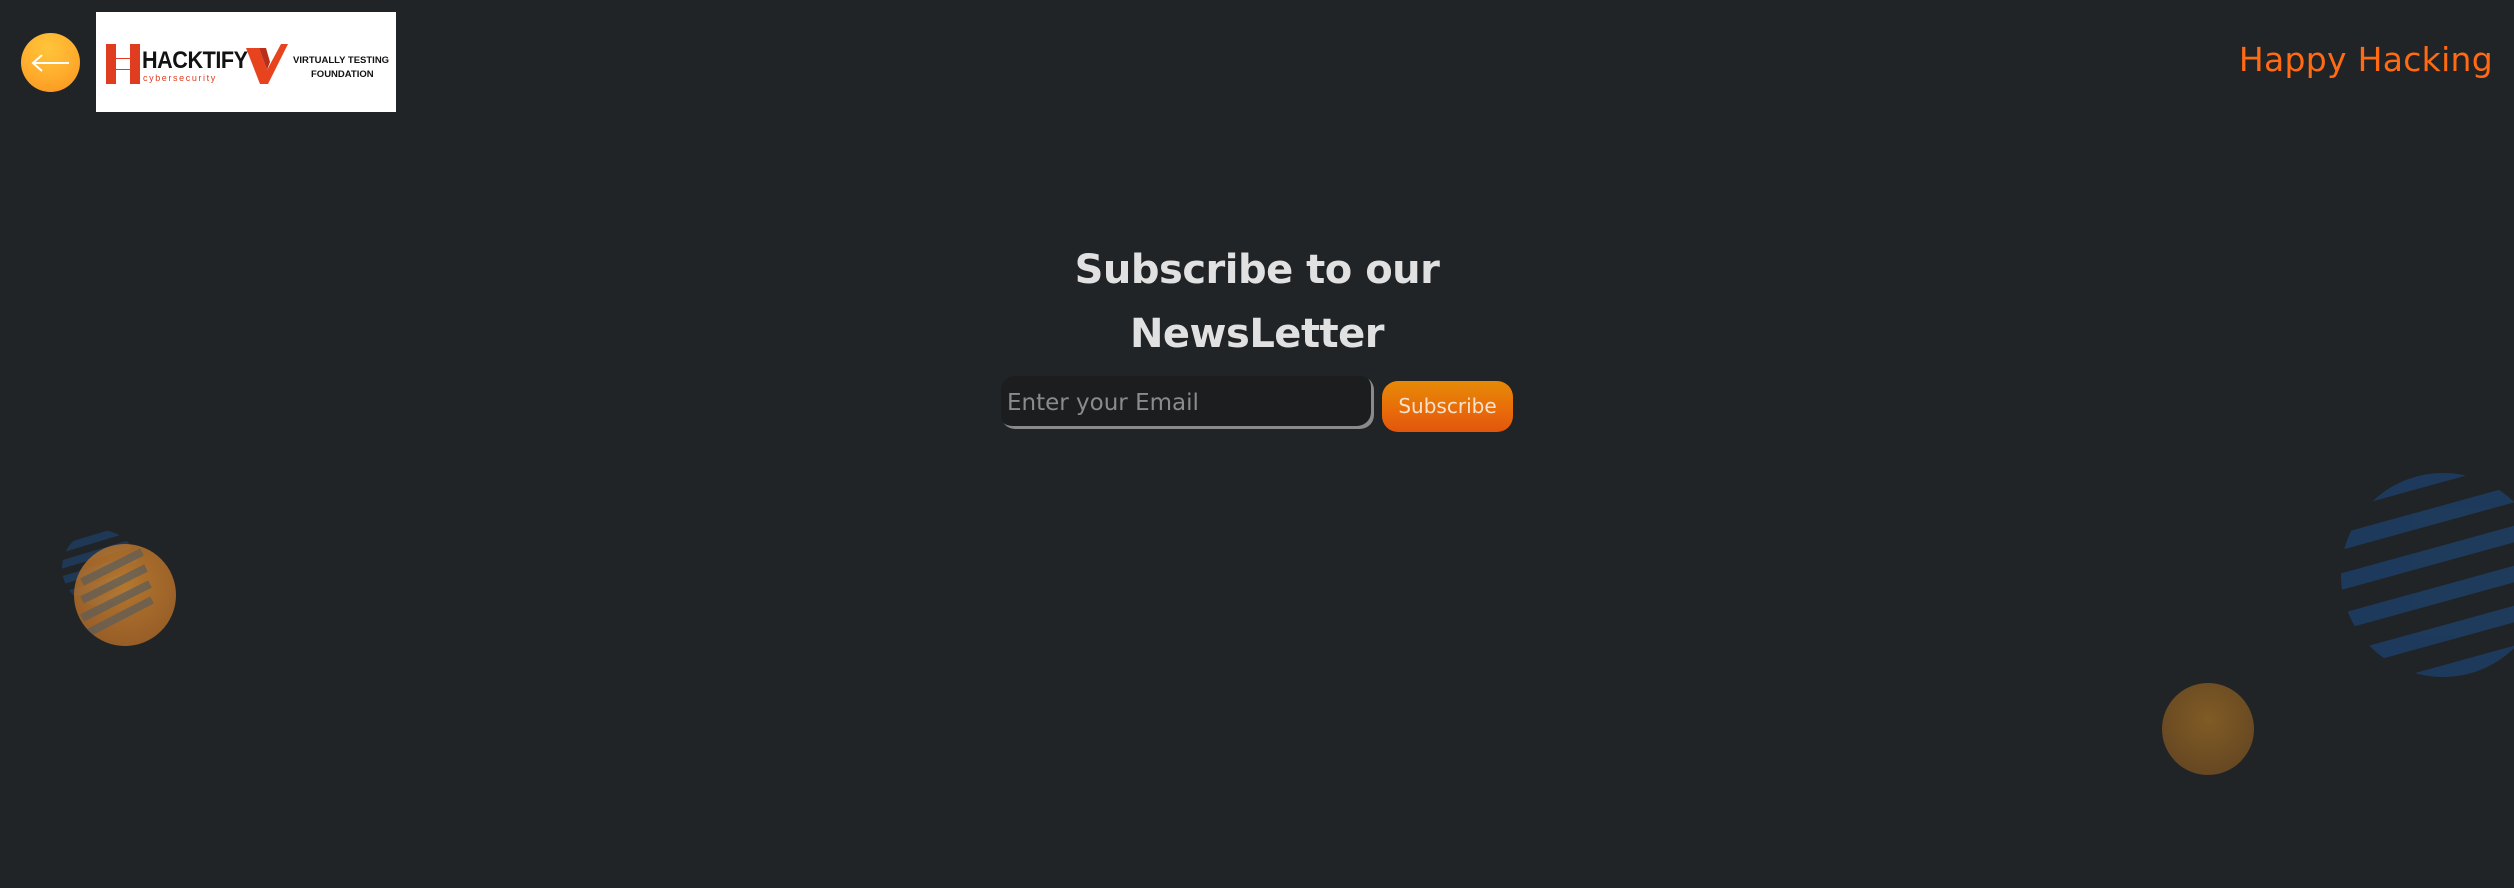 The image size is (2514, 888). I want to click on arrow-left-icon, so click(49, 62).